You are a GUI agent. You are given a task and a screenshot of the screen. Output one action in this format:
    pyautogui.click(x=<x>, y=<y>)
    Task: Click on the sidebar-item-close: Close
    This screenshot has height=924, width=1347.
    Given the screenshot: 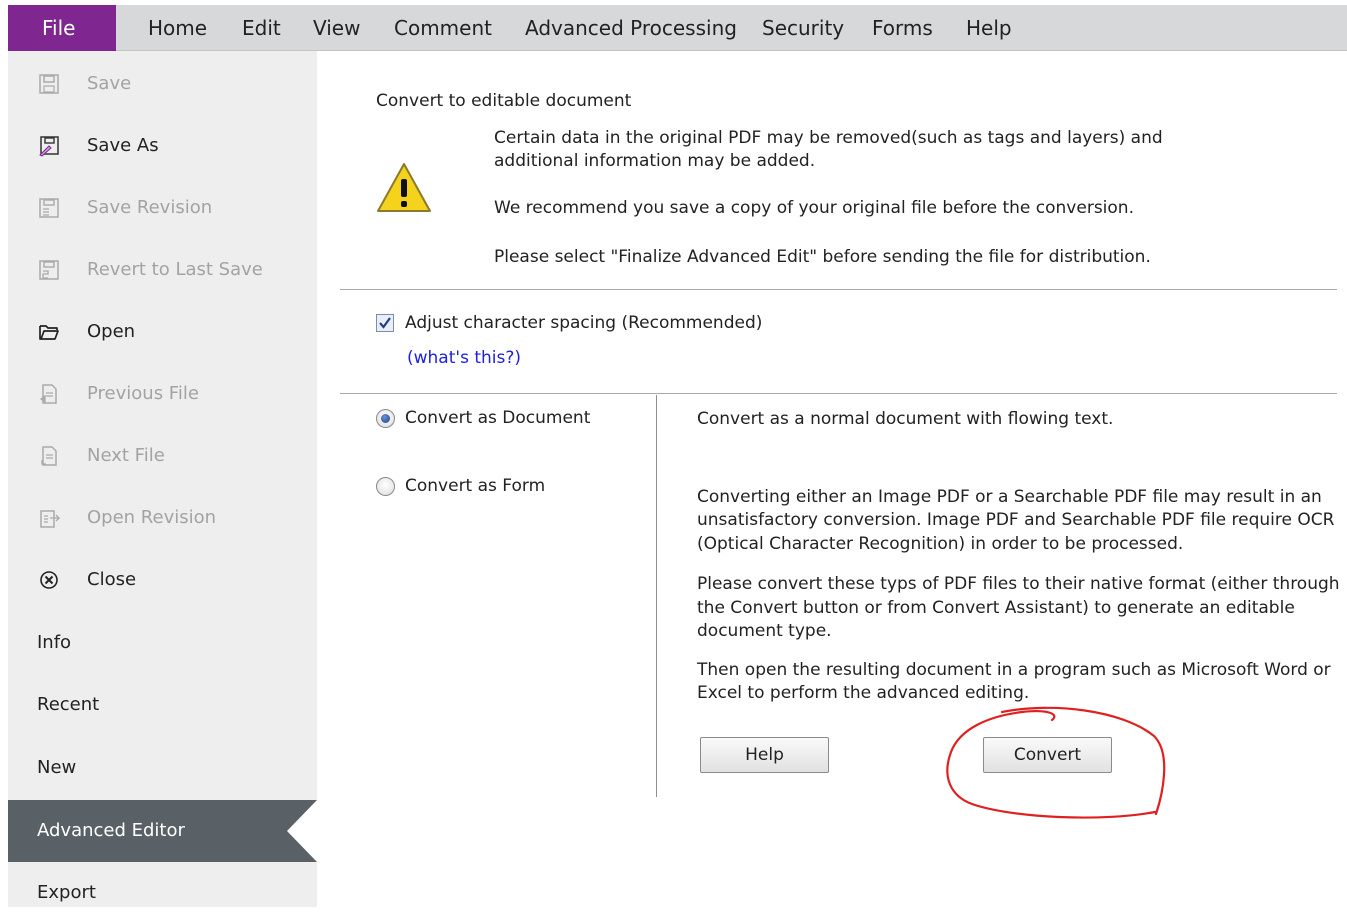 What is the action you would take?
    pyautogui.click(x=162, y=580)
    